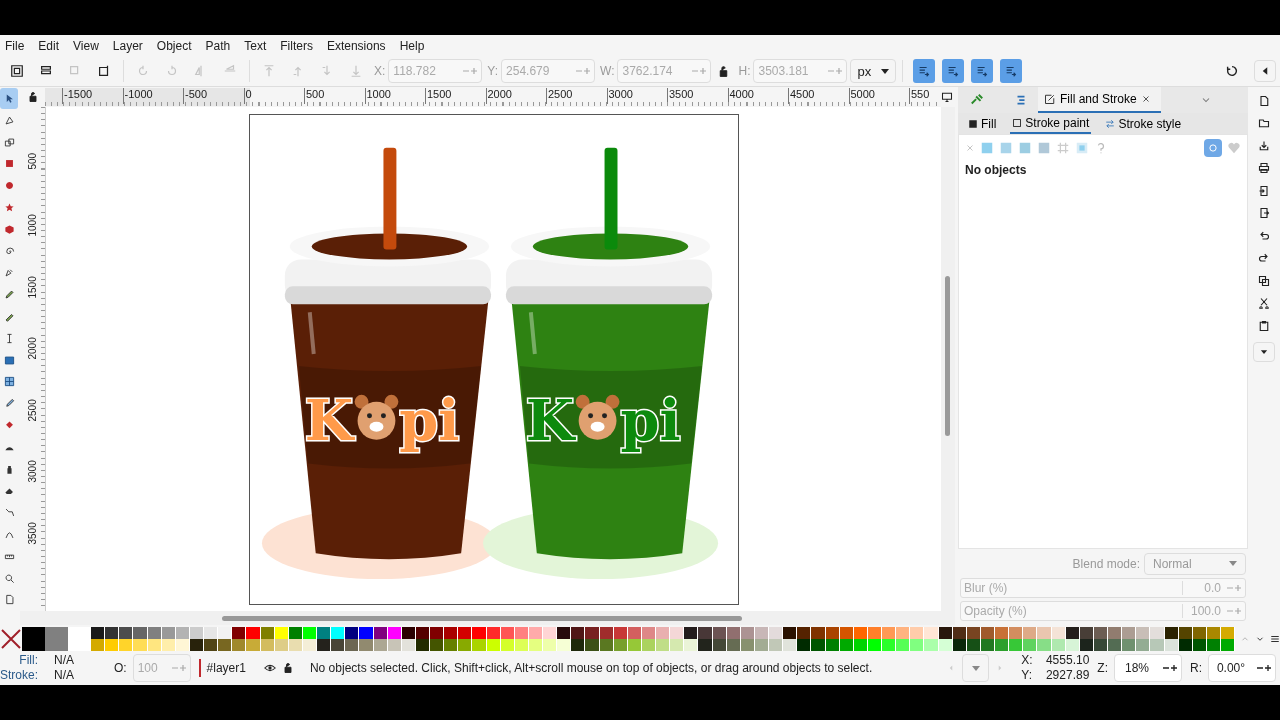 This screenshot has width=1280, height=720. I want to click on unit-dropdown: px, so click(873, 71).